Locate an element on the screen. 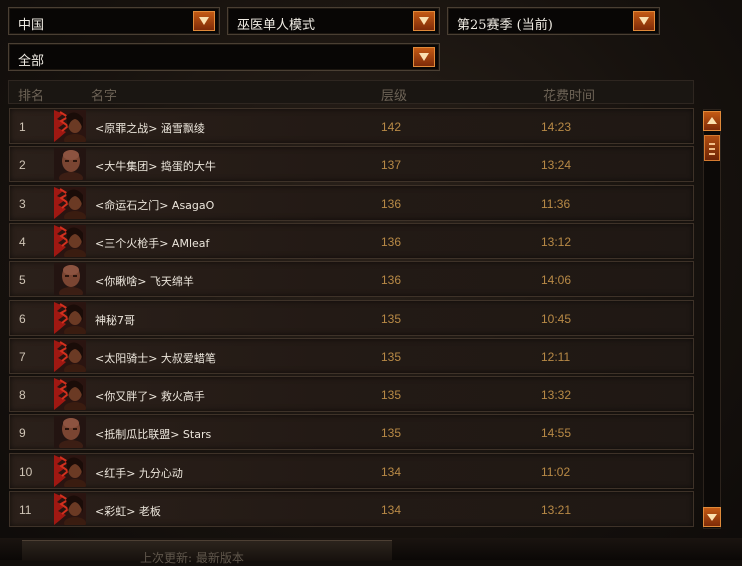 This screenshot has width=742, height=566. rank-cell: 2 is located at coordinates (22, 165).